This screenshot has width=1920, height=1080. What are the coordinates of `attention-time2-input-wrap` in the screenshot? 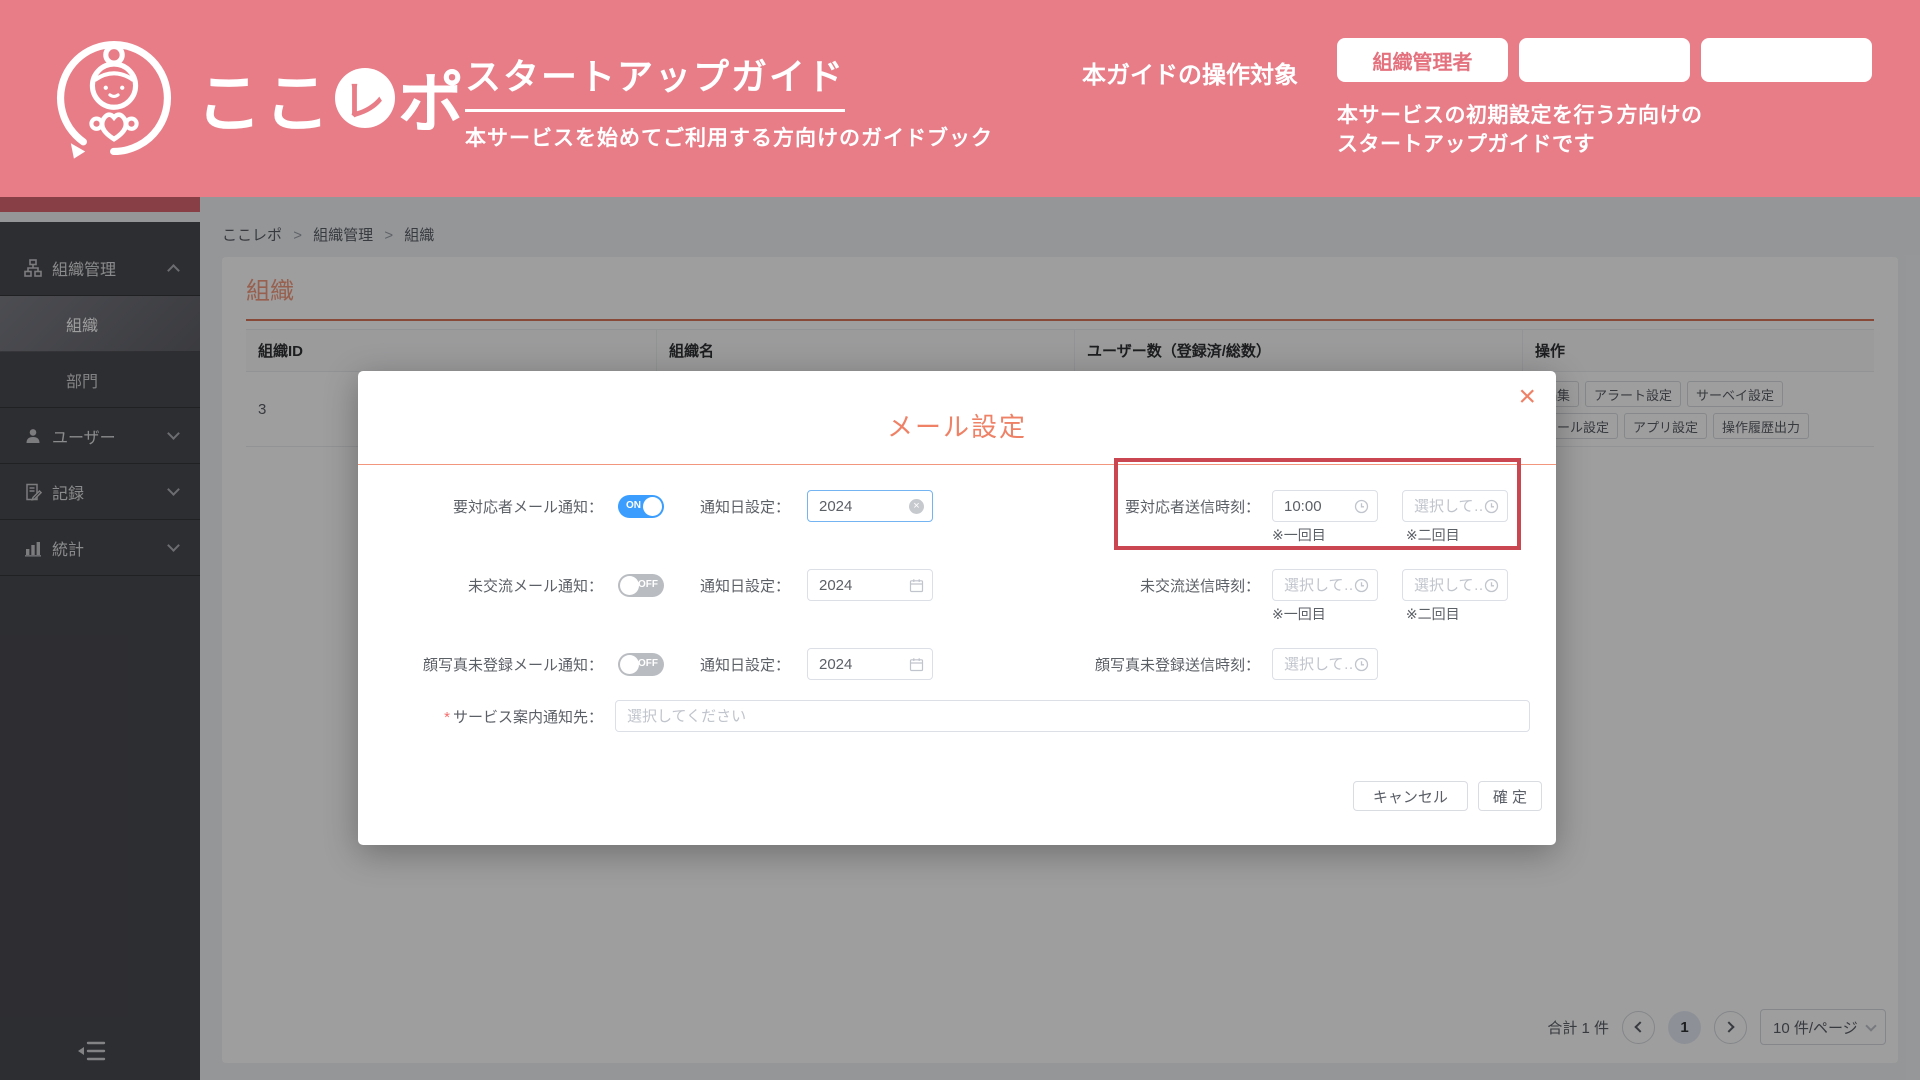 It's located at (1455, 506).